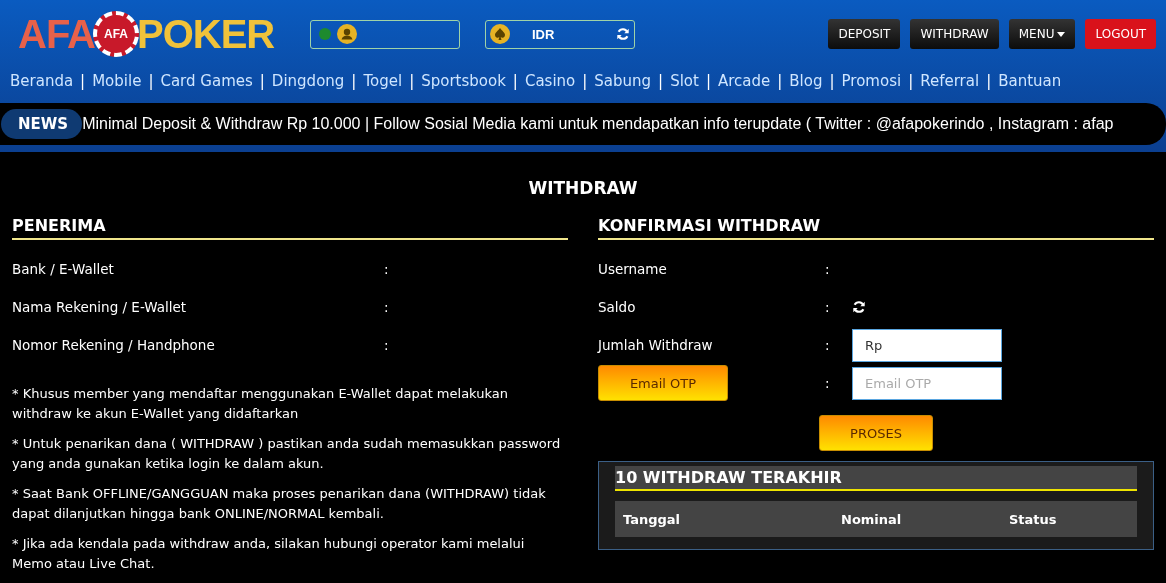 The height and width of the screenshot is (583, 1166). Describe the element at coordinates (550, 81) in the screenshot. I see `nav-link: Casino` at that location.